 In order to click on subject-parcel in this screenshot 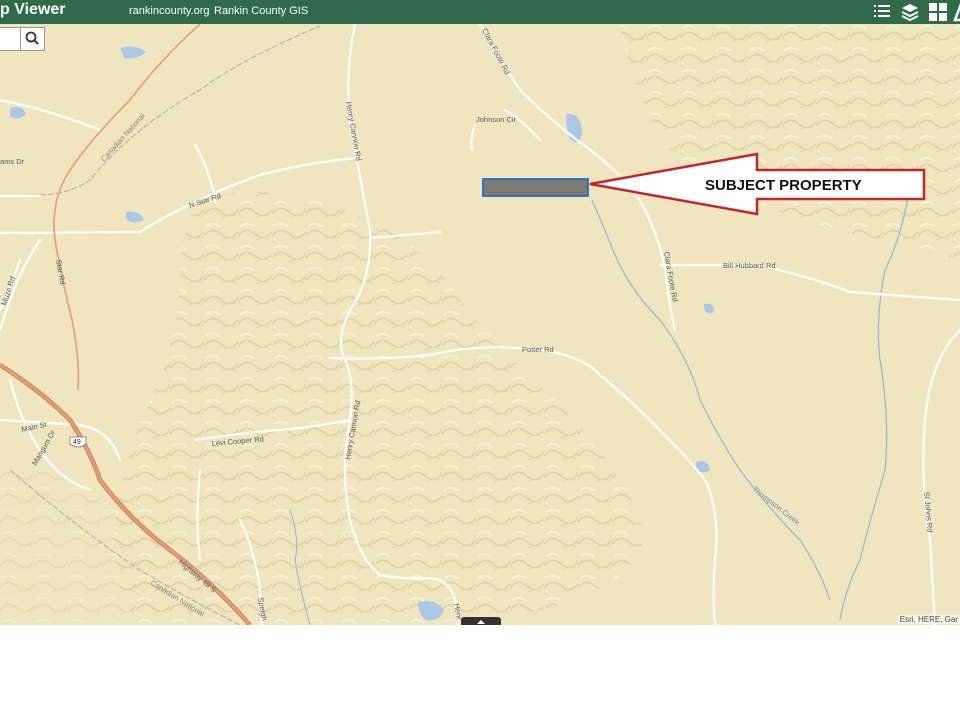, I will do `click(535, 187)`.